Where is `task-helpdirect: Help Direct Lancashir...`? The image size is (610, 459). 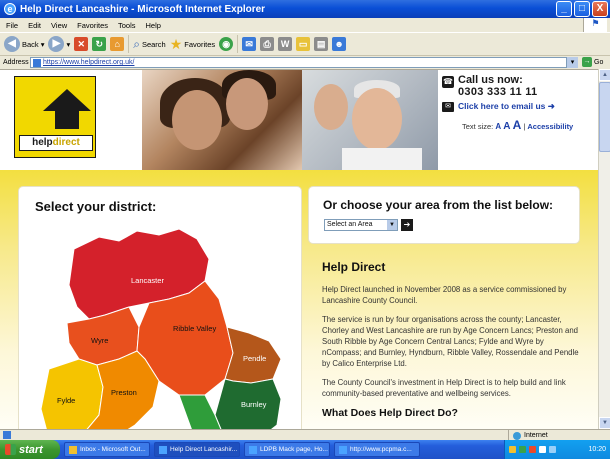 task-helpdirect: Help Direct Lancashir... is located at coordinates (197, 449).